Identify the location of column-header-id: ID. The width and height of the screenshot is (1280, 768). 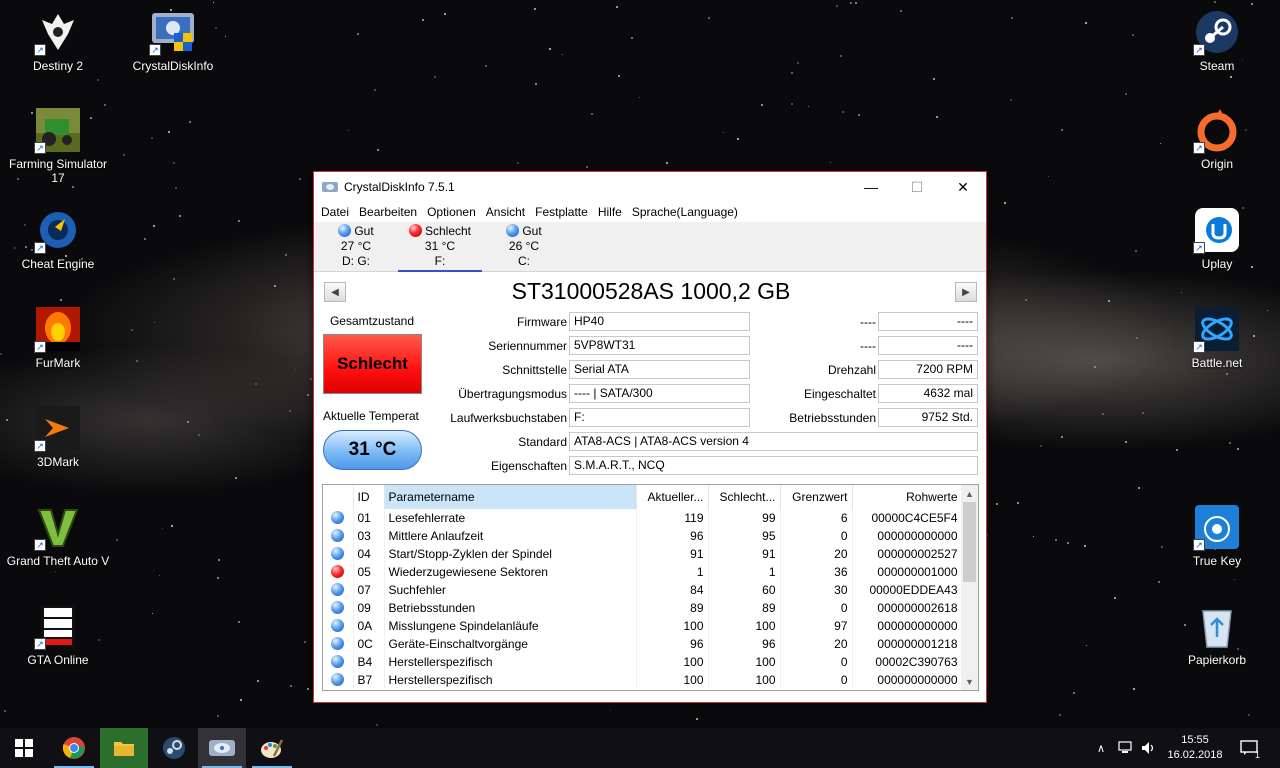
(369, 497).